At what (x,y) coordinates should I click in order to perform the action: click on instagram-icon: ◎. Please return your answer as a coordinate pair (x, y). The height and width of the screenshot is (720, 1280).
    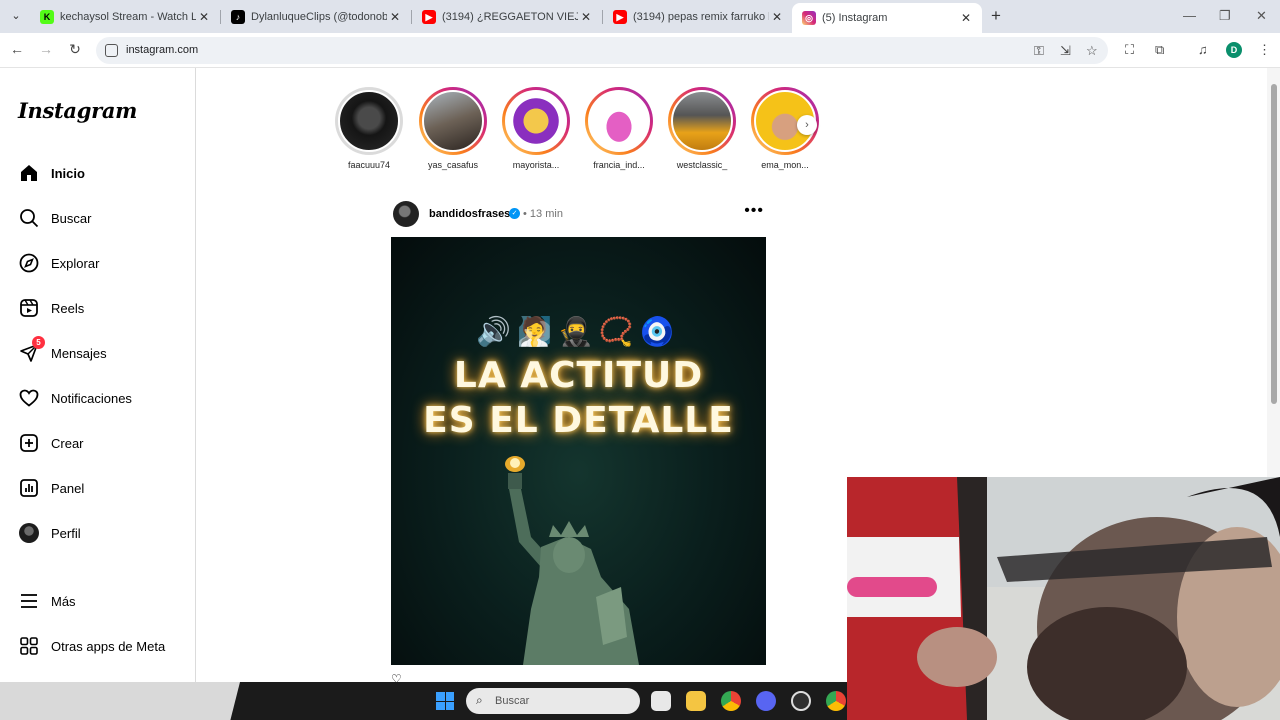
    Looking at the image, I should click on (809, 18).